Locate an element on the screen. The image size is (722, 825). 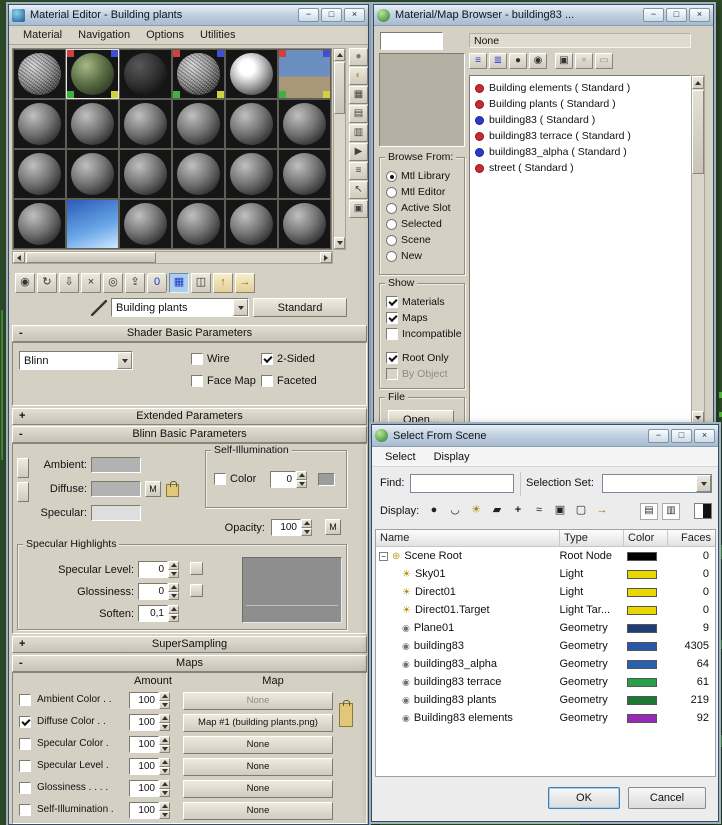
scroll-down-button is located at coordinates (698, 417).